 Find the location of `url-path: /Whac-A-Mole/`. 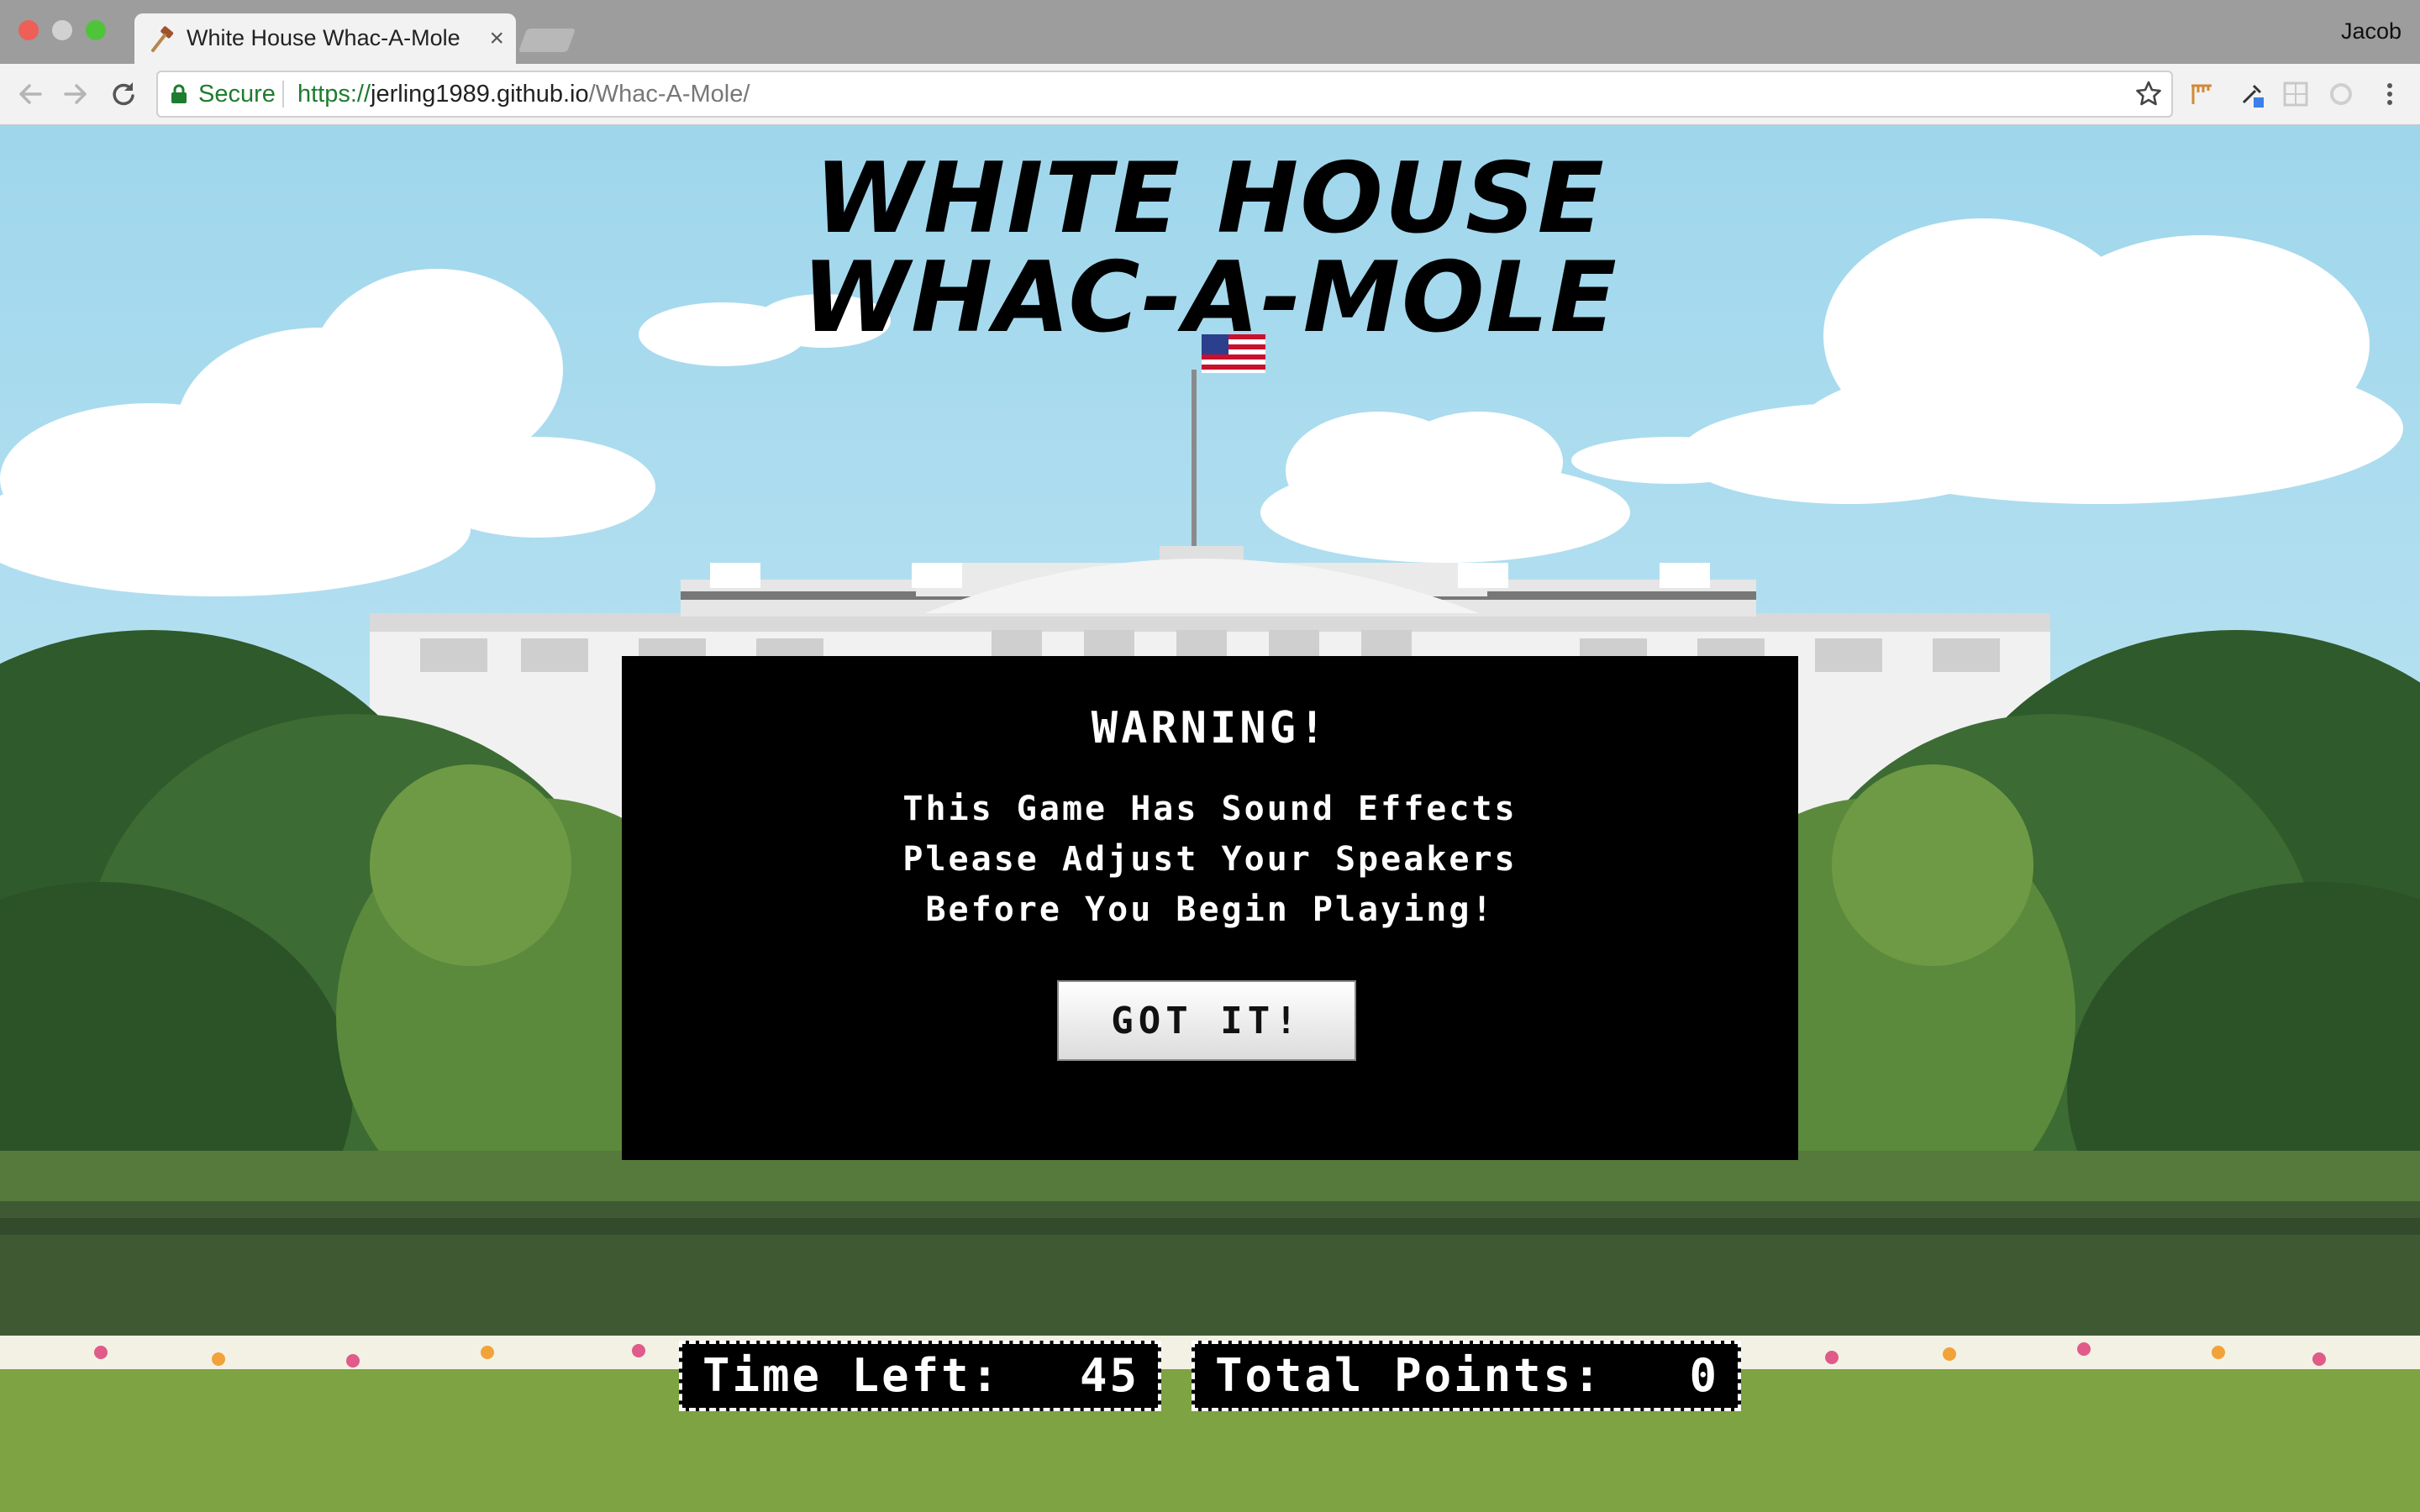

url-path: /Whac-A-Mole/ is located at coordinates (669, 94).